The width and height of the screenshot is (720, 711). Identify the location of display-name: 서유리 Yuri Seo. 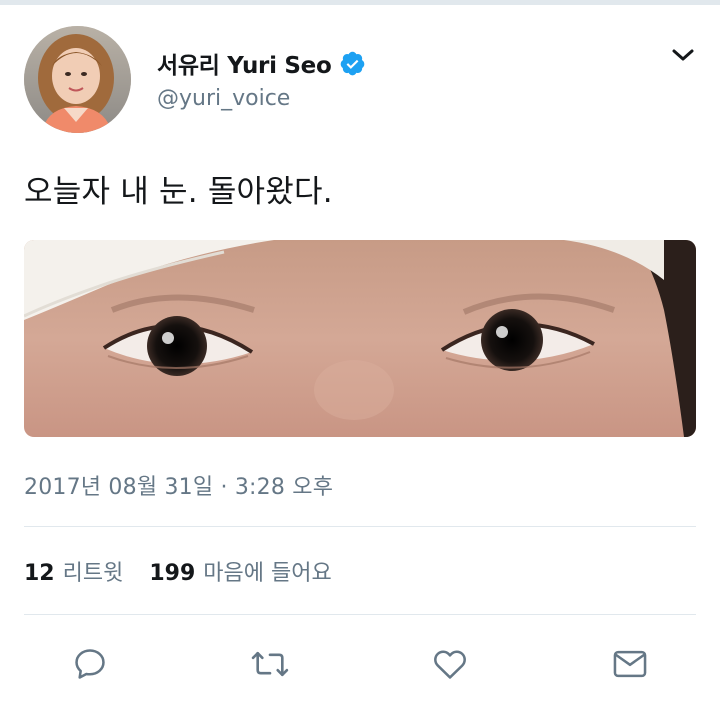
(244, 63).